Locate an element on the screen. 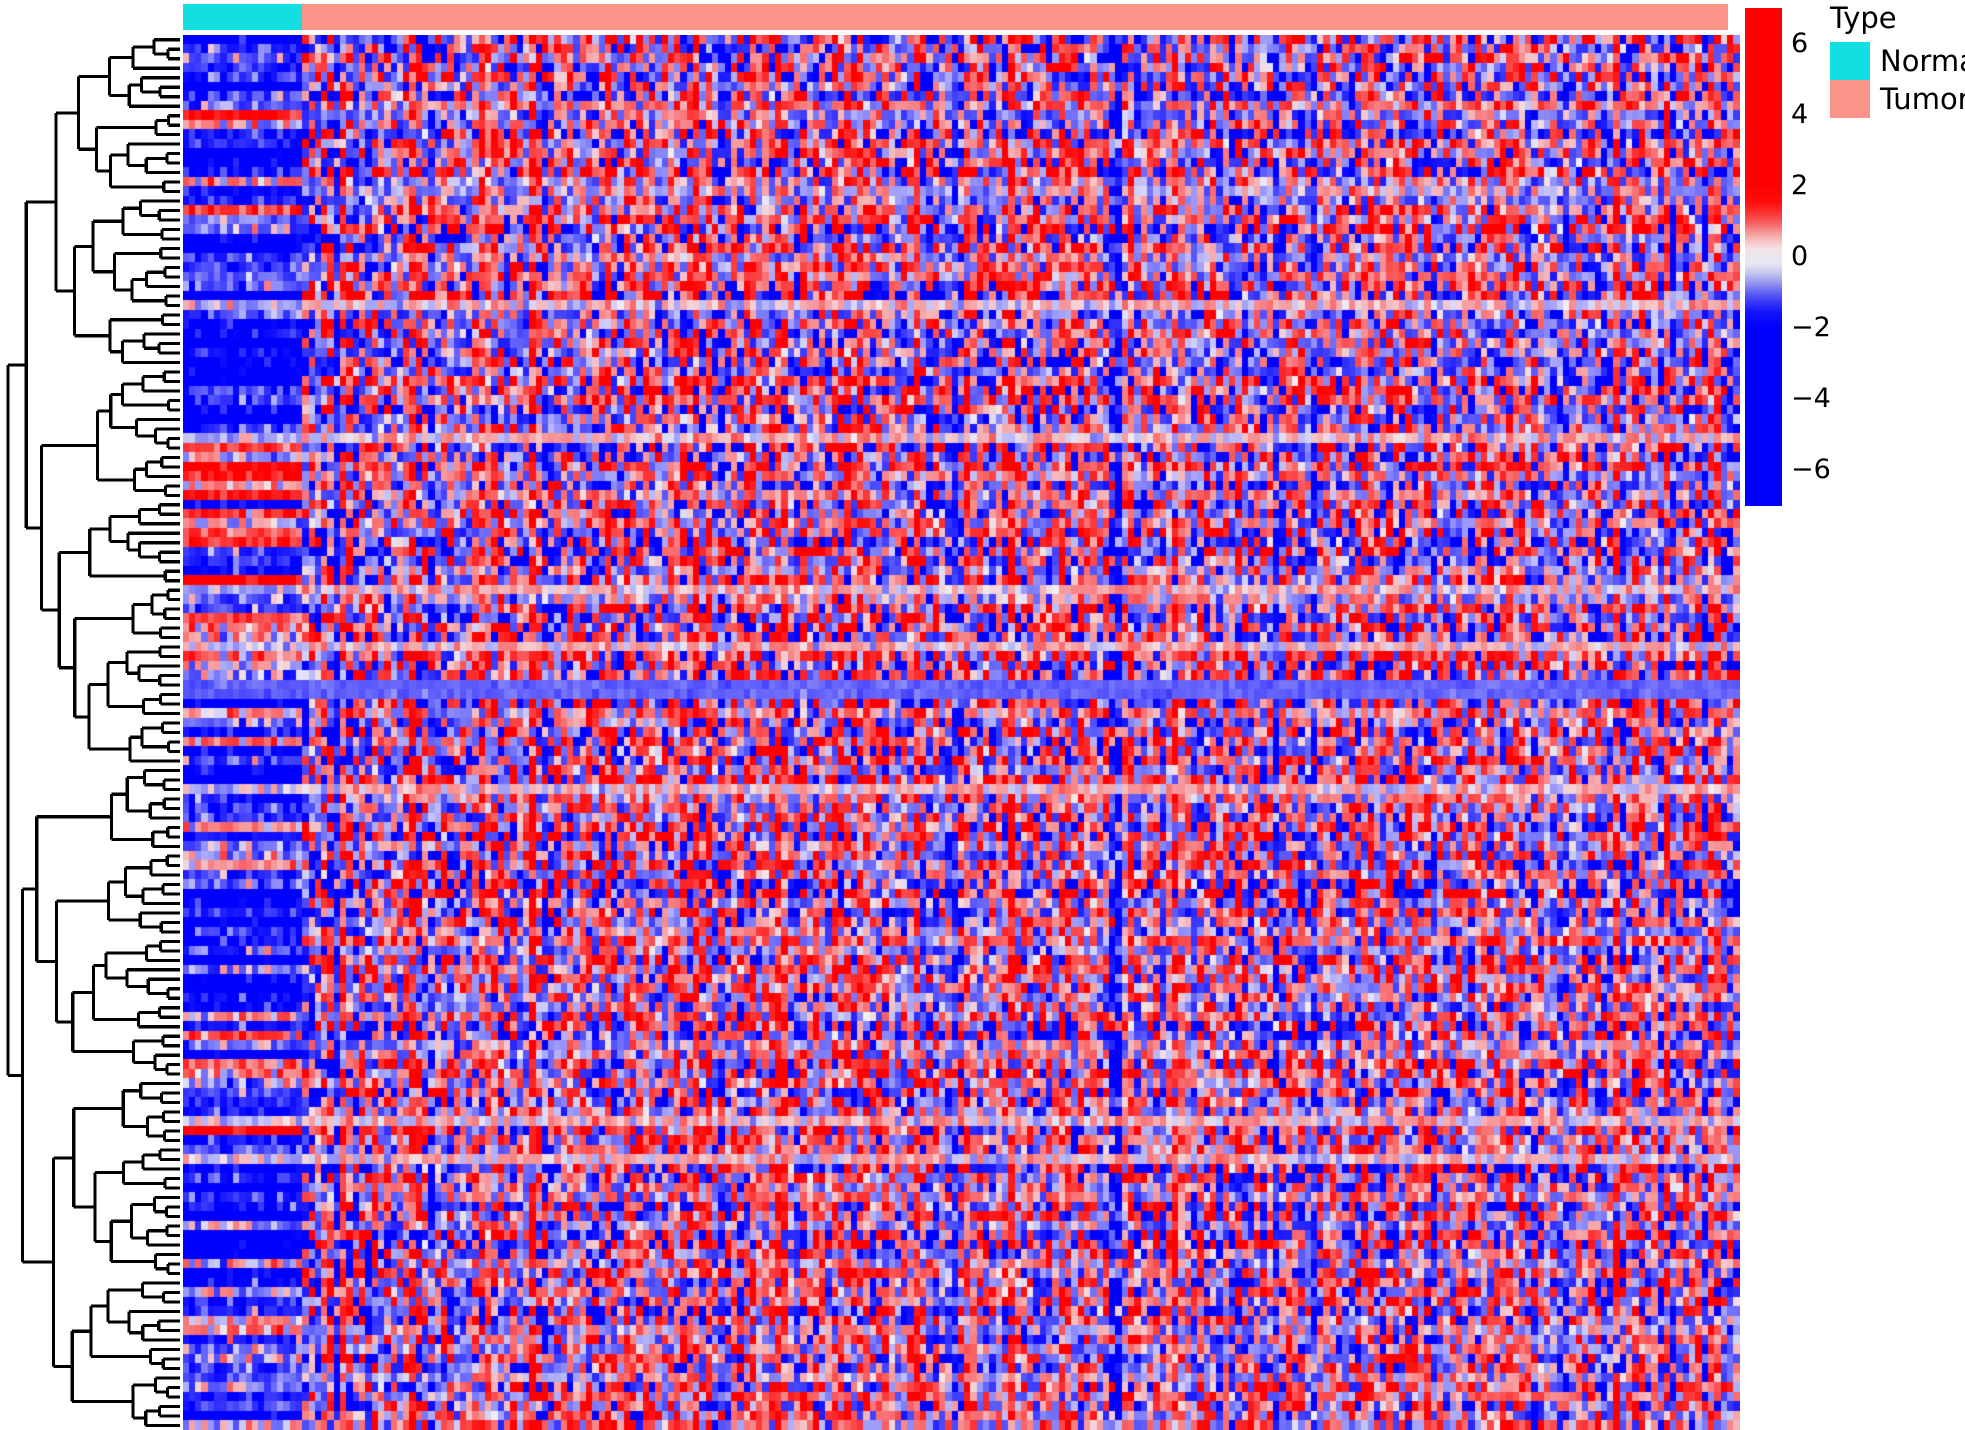 The height and width of the screenshot is (1430, 1965). colorbar-tick-5: −4 is located at coordinates (1811, 399).